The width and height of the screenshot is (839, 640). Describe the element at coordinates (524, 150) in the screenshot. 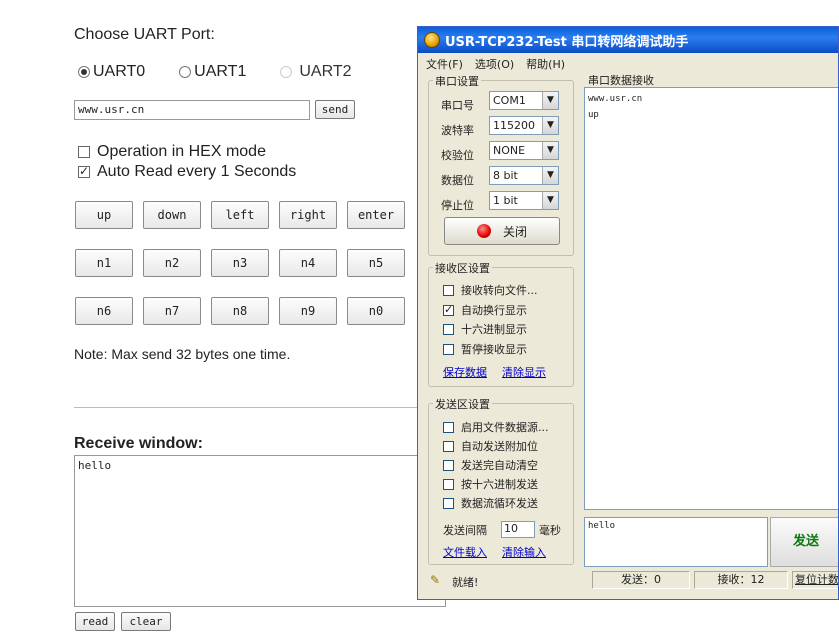

I see `parity-select: NONE ▼` at that location.